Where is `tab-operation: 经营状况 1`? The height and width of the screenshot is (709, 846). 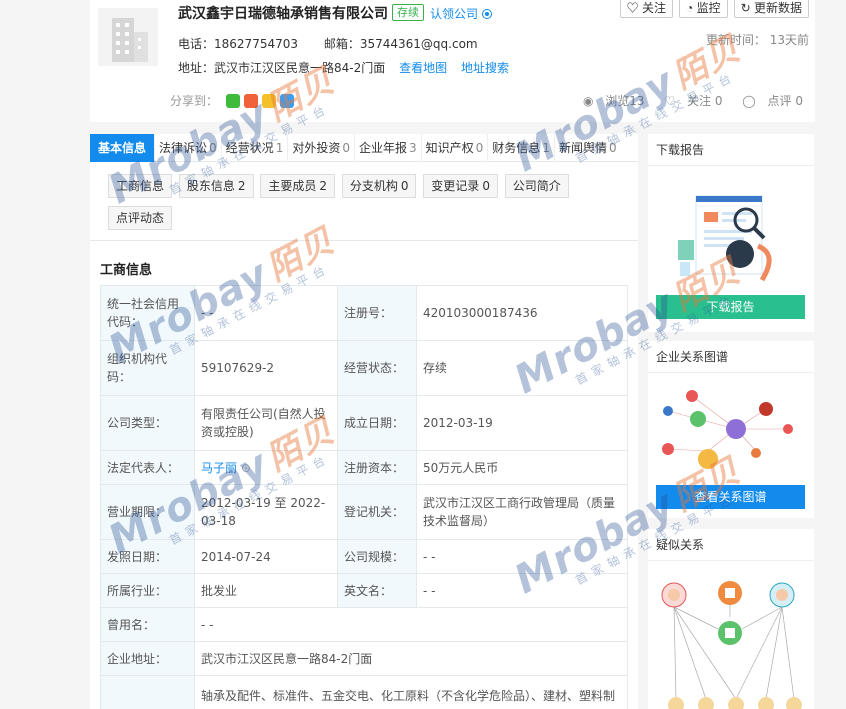
tab-operation: 经营状况 1 is located at coordinates (255, 148).